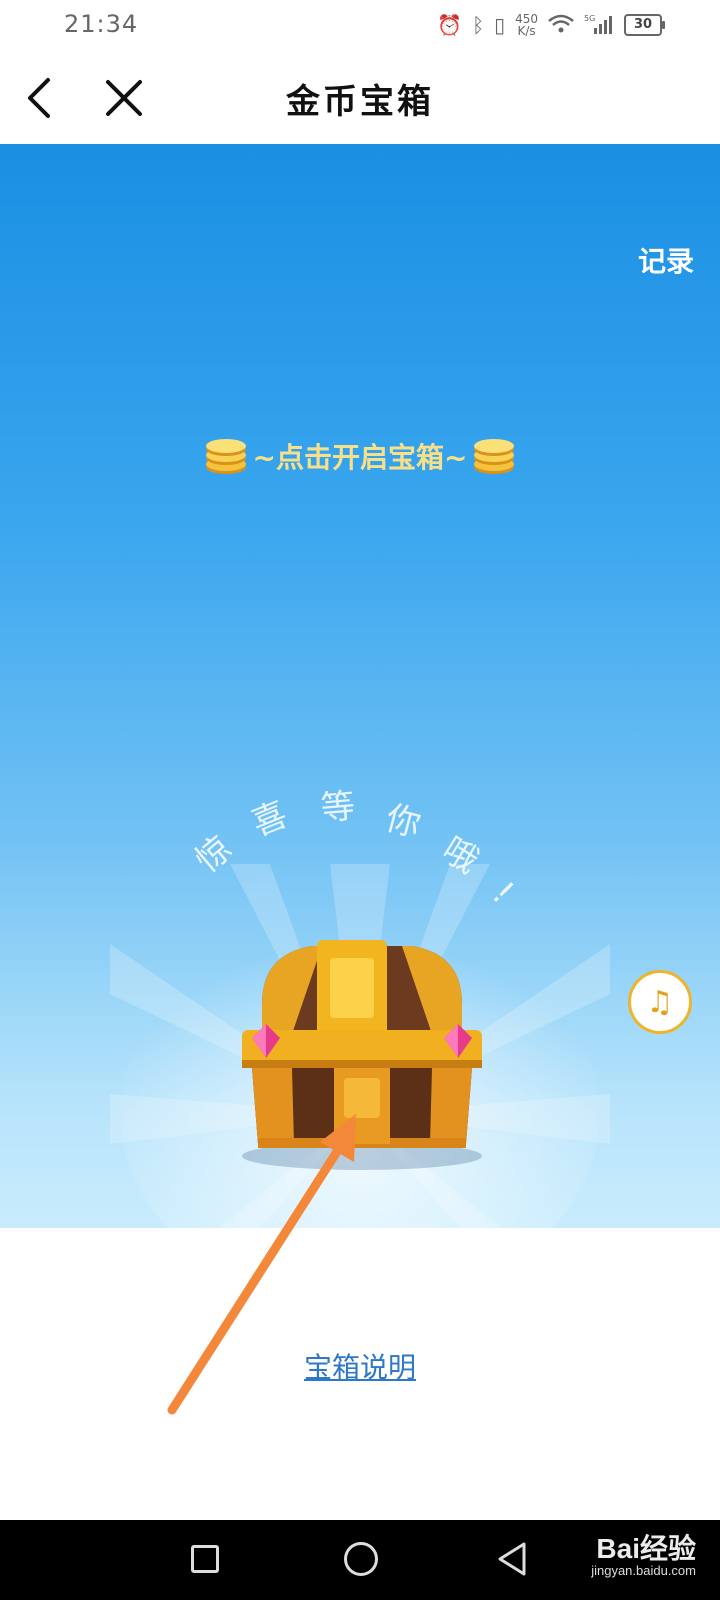  What do you see at coordinates (360, 26) in the screenshot?
I see `status-bar: 21:34 ⏰ ᛒ ▯ 450 K/s 5G 30` at bounding box center [360, 26].